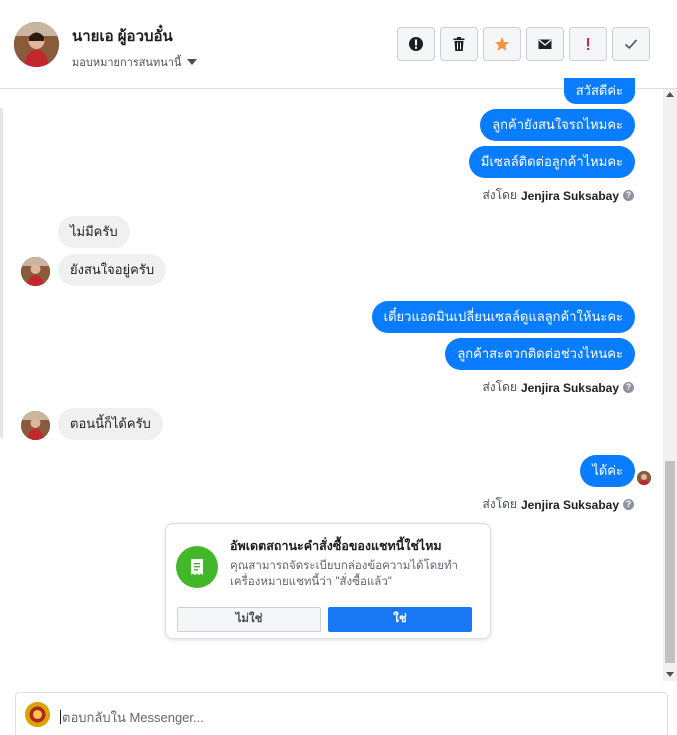  What do you see at coordinates (670, 94) in the screenshot?
I see `scroll-up-arrow-icon` at bounding box center [670, 94].